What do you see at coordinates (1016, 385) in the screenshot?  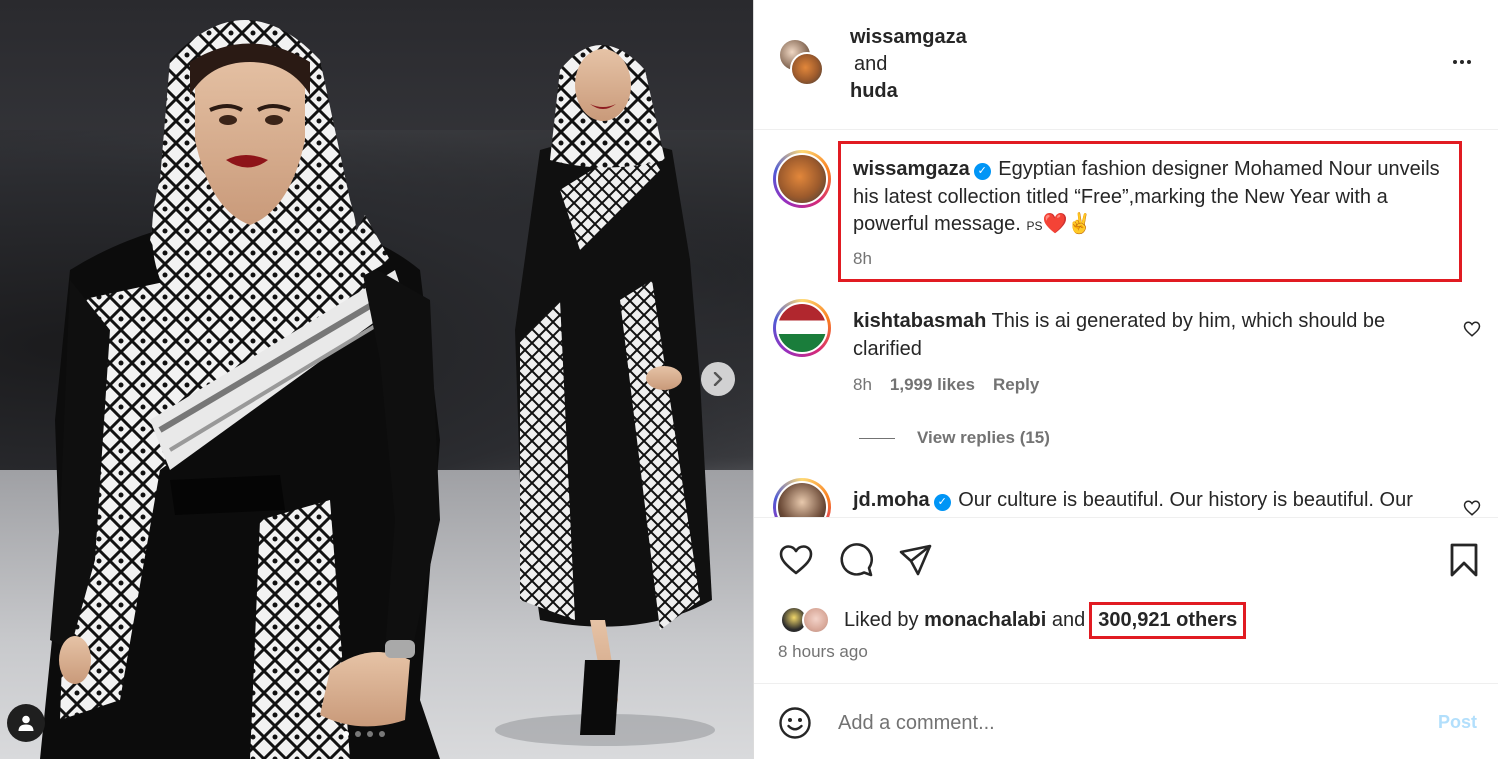 I see `comment-reply-button: Reply` at bounding box center [1016, 385].